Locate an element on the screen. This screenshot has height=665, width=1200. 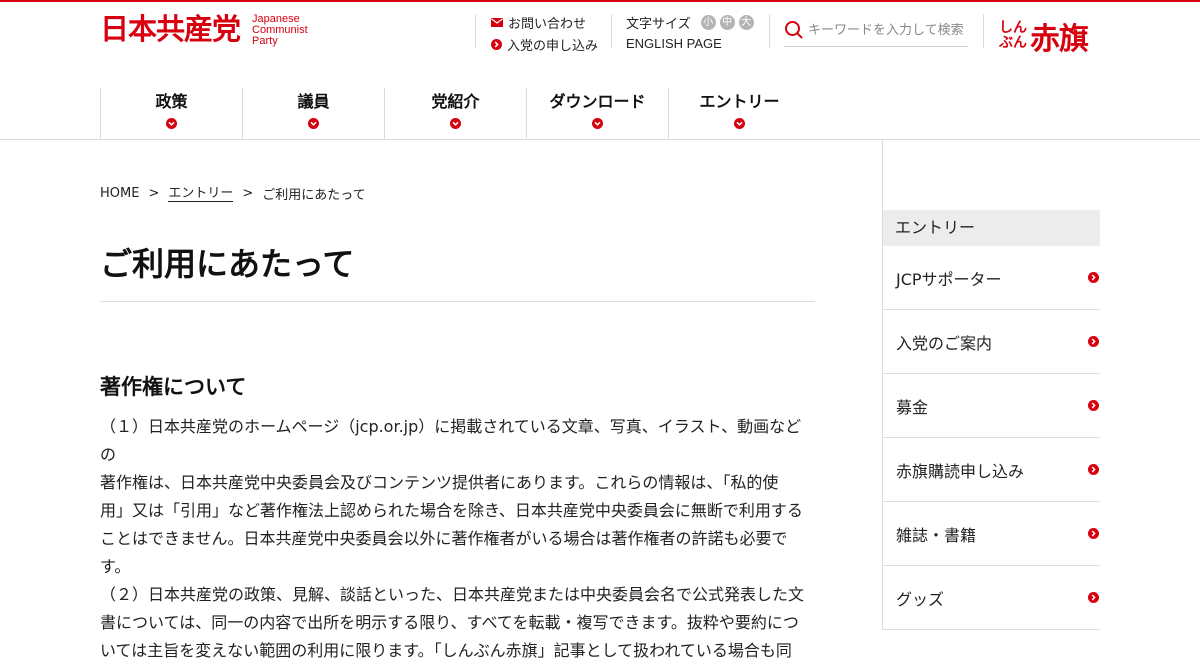
breadcrumb-home: HOME is located at coordinates (119, 193).